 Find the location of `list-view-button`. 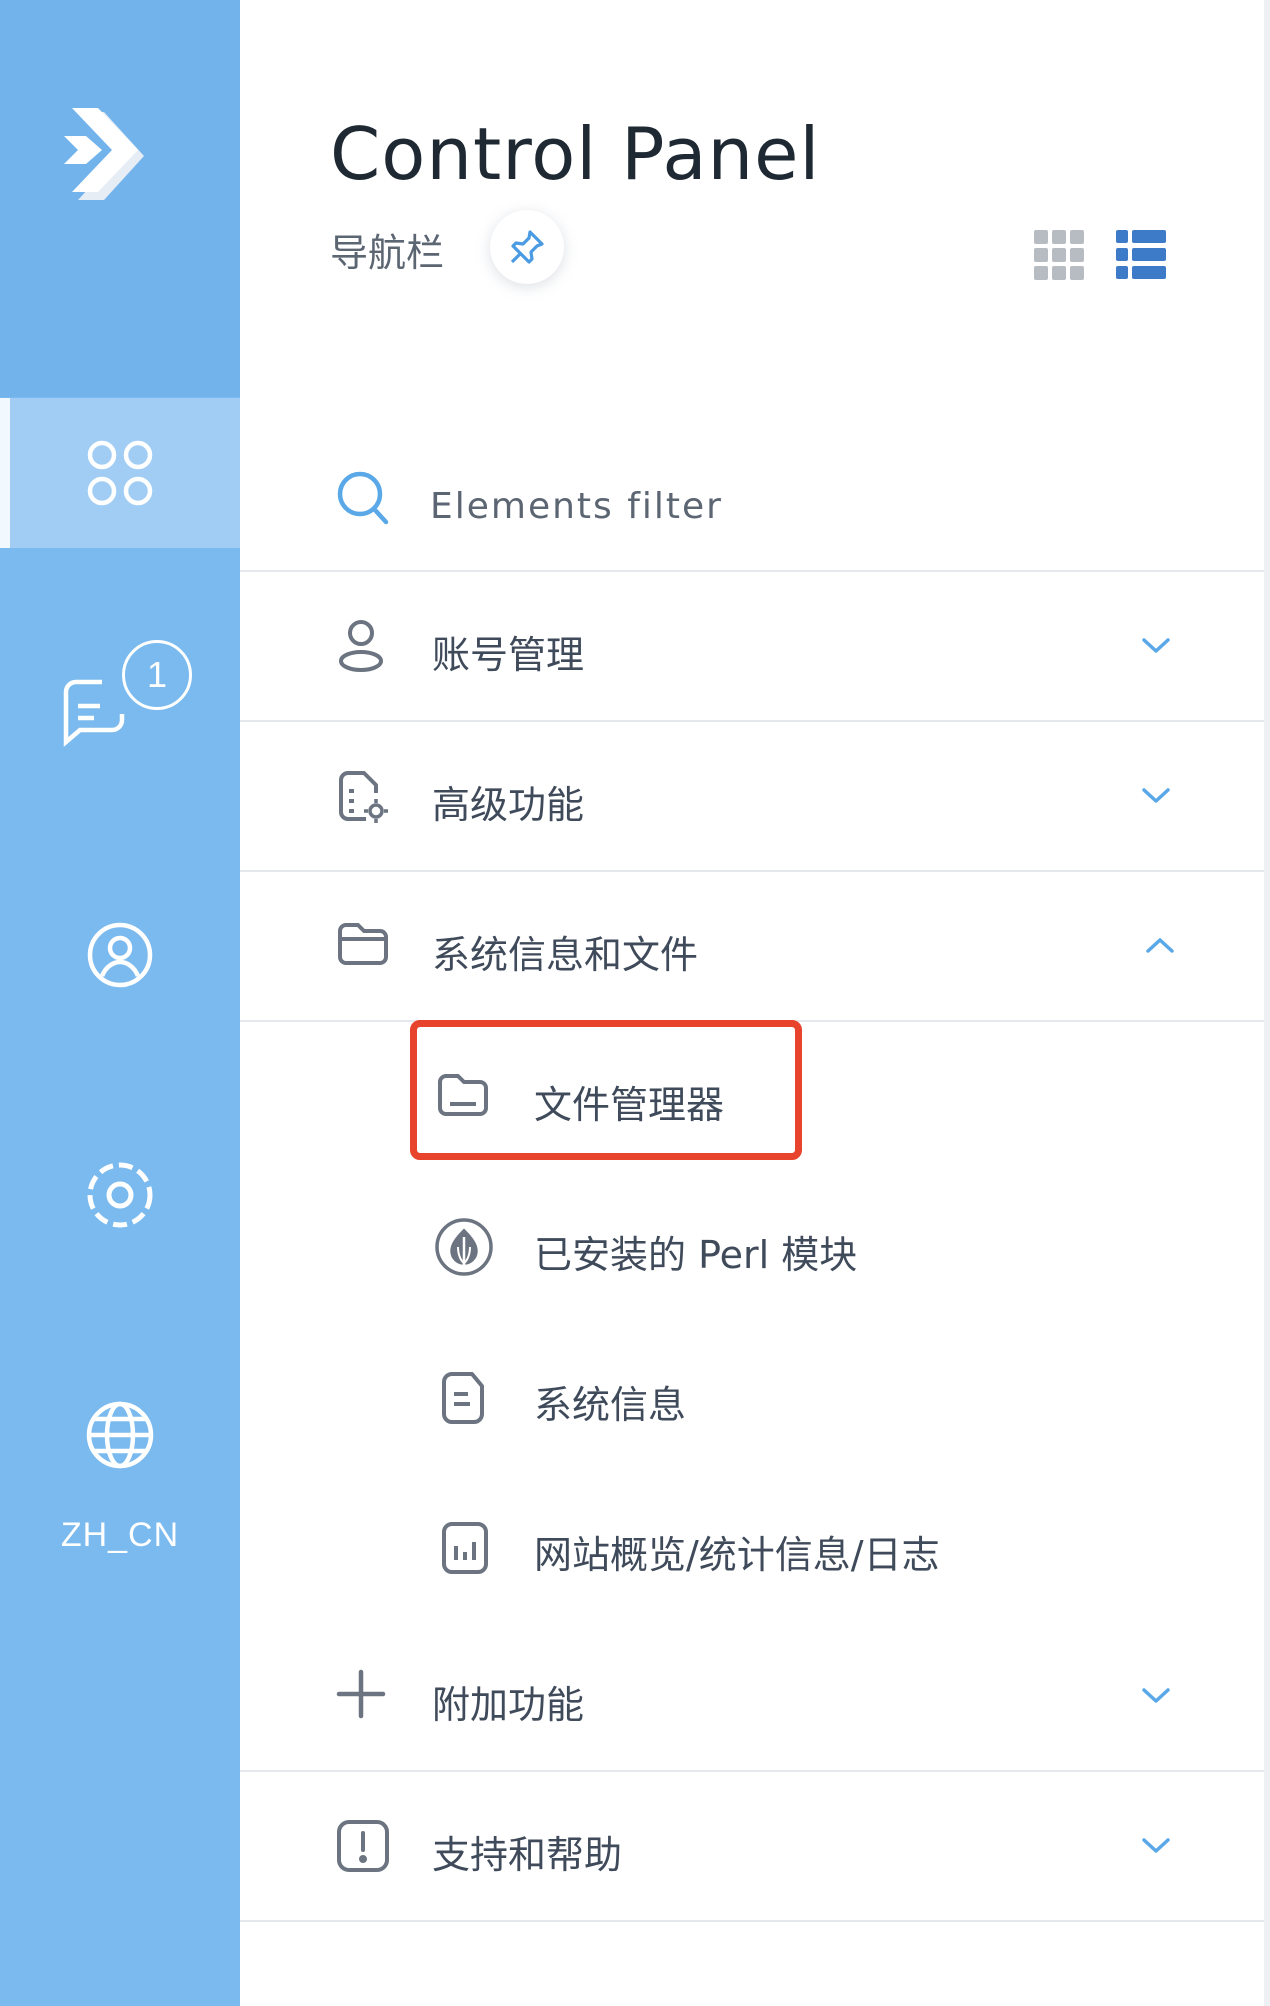

list-view-button is located at coordinates (1141, 257).